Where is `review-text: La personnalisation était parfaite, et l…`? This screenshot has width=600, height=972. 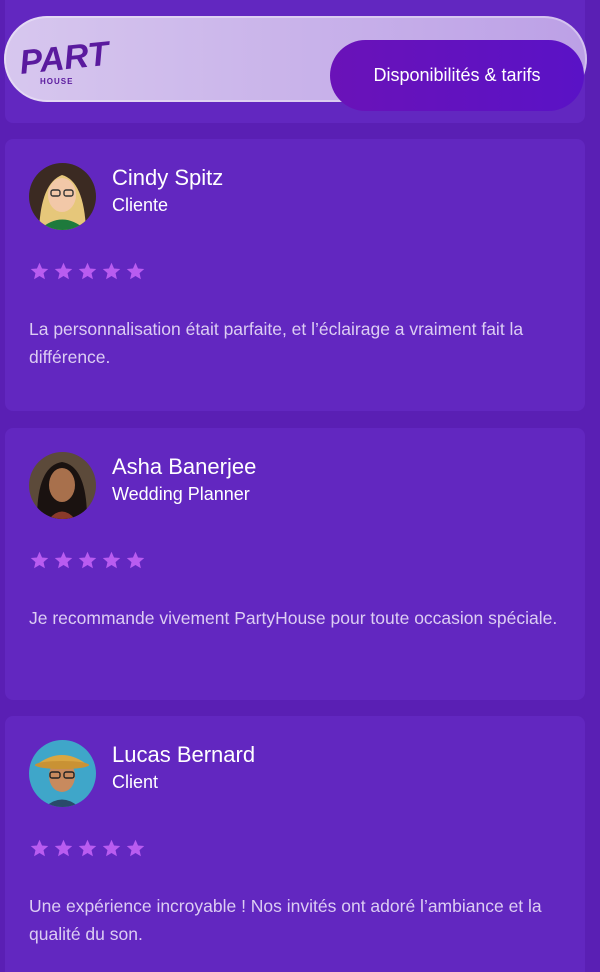 review-text: La personnalisation était parfaite, et l… is located at coordinates (276, 343).